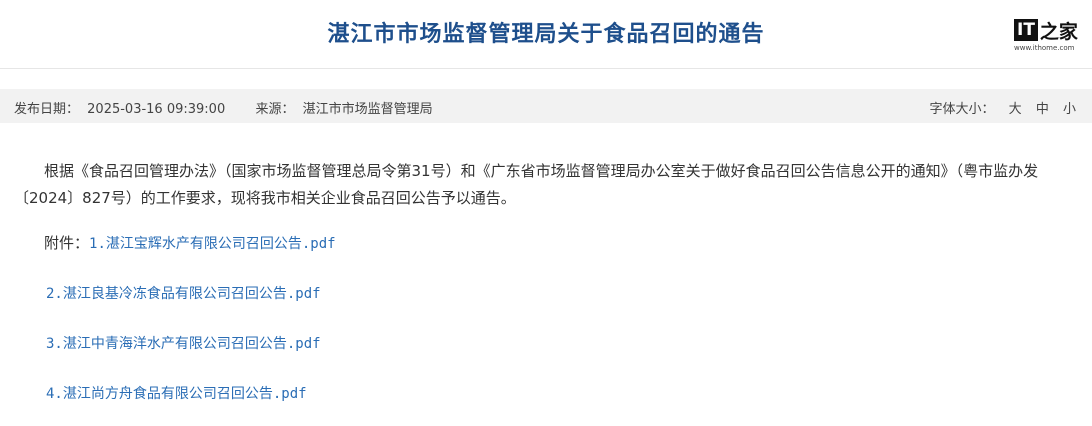 The width and height of the screenshot is (1092, 426). Describe the element at coordinates (962, 109) in the screenshot. I see `font-size-label: 字体大小：` at that location.